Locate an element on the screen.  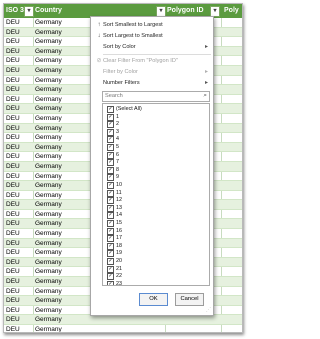
clear-filter-icon: ⊘ is located at coordinates (99, 61).